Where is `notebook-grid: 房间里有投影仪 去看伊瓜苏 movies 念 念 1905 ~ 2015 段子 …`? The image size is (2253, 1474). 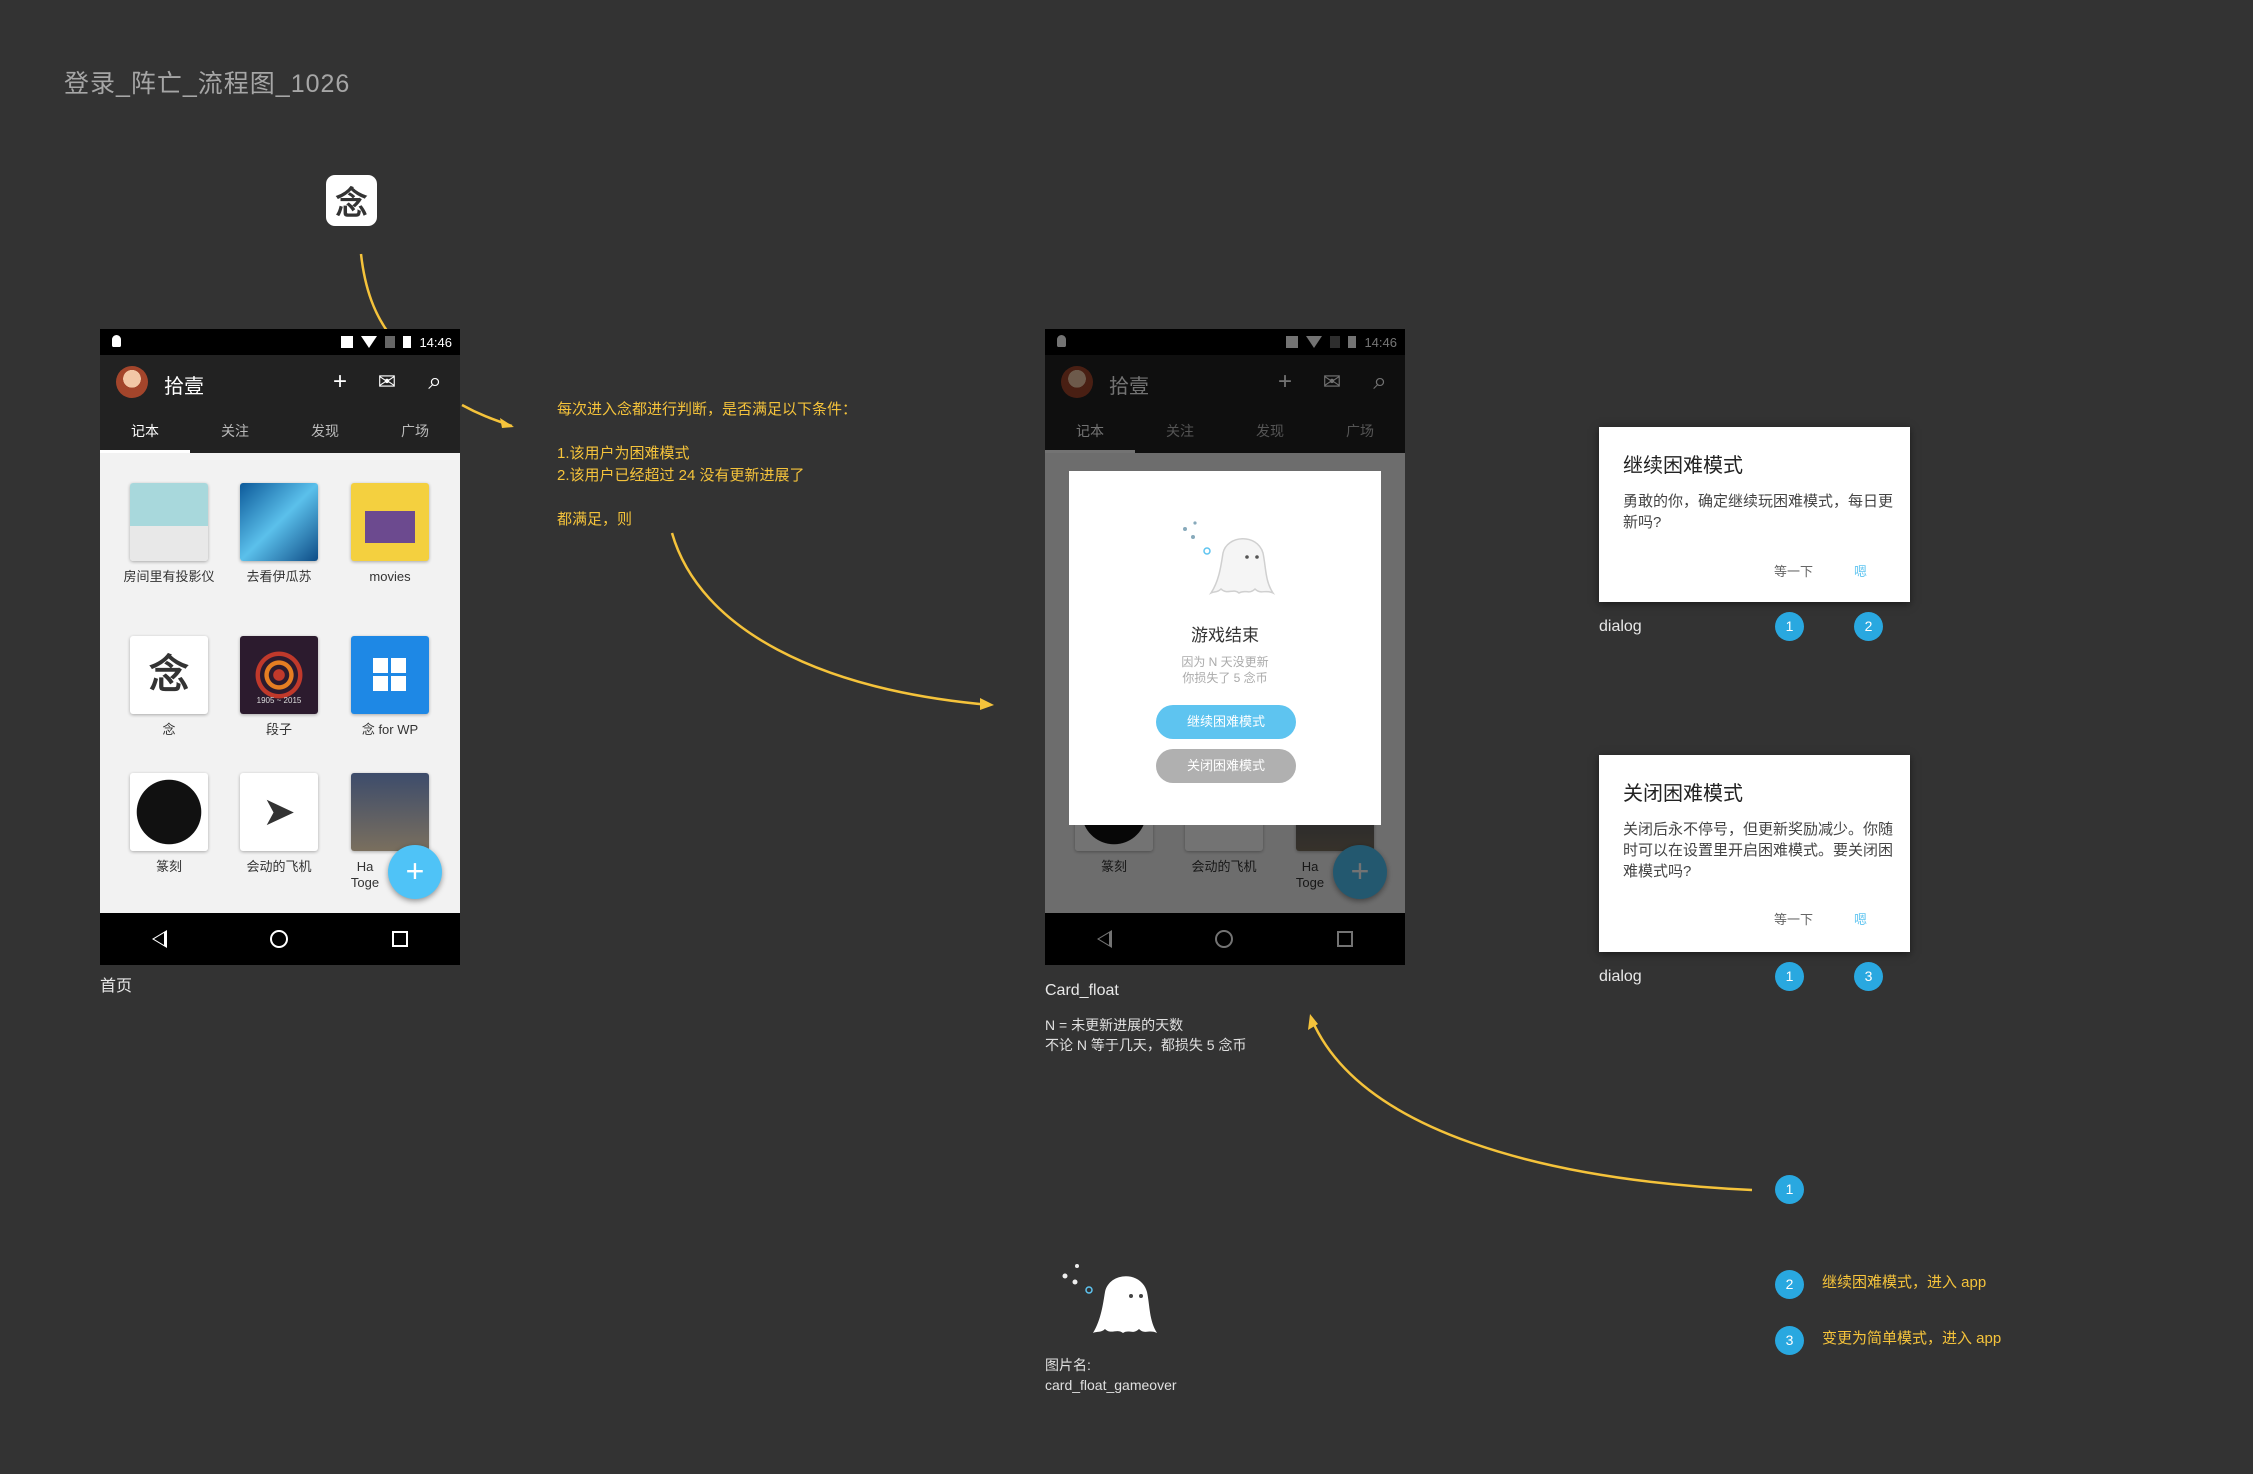 notebook-grid: 房间里有投影仪 去看伊瓜苏 movies 念 念 1905 ~ 2015 段子 … is located at coordinates (280, 683).